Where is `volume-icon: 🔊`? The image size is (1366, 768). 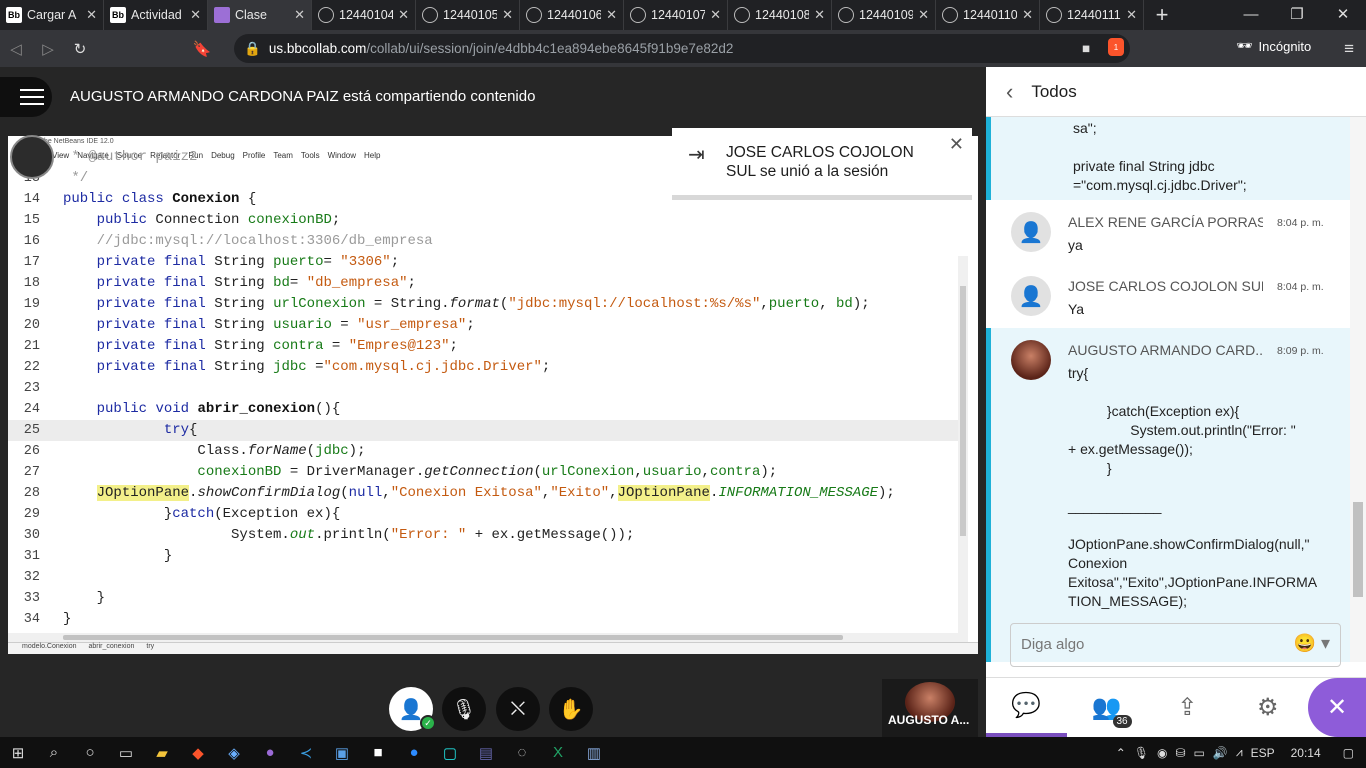 volume-icon: 🔊 is located at coordinates (1220, 753).